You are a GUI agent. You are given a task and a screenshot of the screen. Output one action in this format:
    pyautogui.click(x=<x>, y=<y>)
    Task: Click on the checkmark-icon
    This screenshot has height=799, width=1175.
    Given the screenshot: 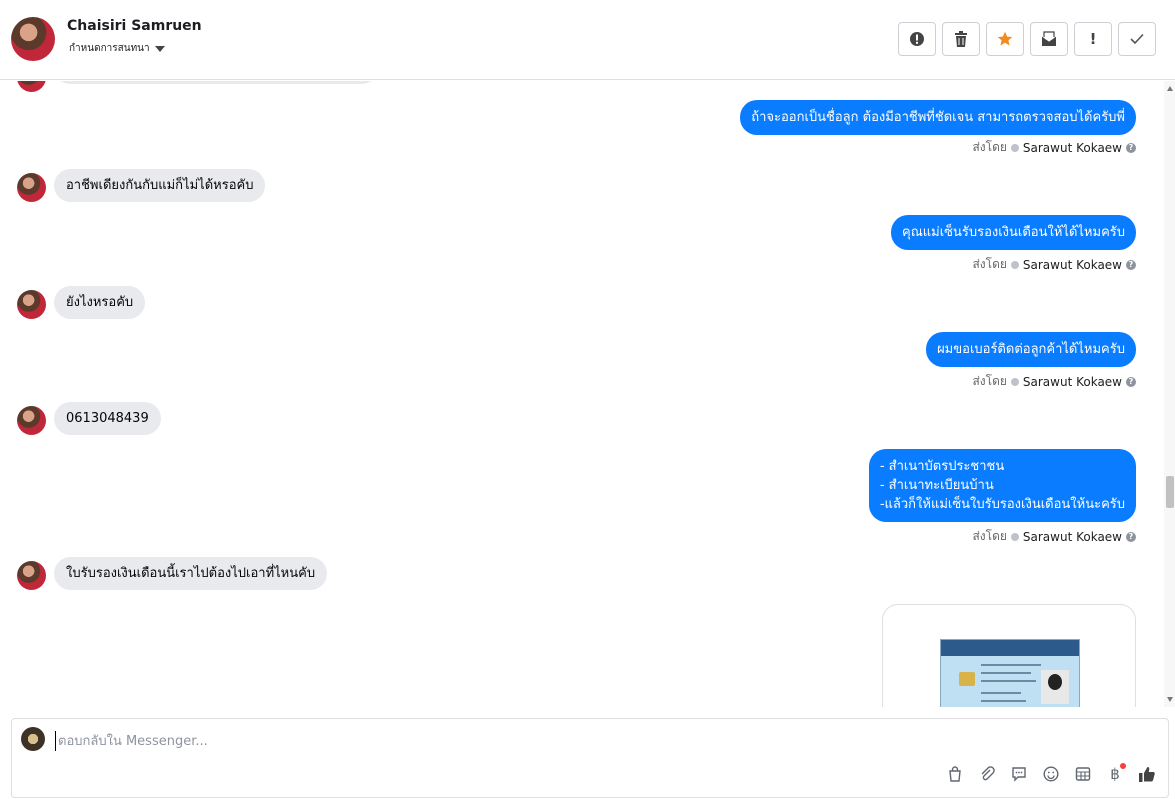 What is the action you would take?
    pyautogui.click(x=1137, y=39)
    